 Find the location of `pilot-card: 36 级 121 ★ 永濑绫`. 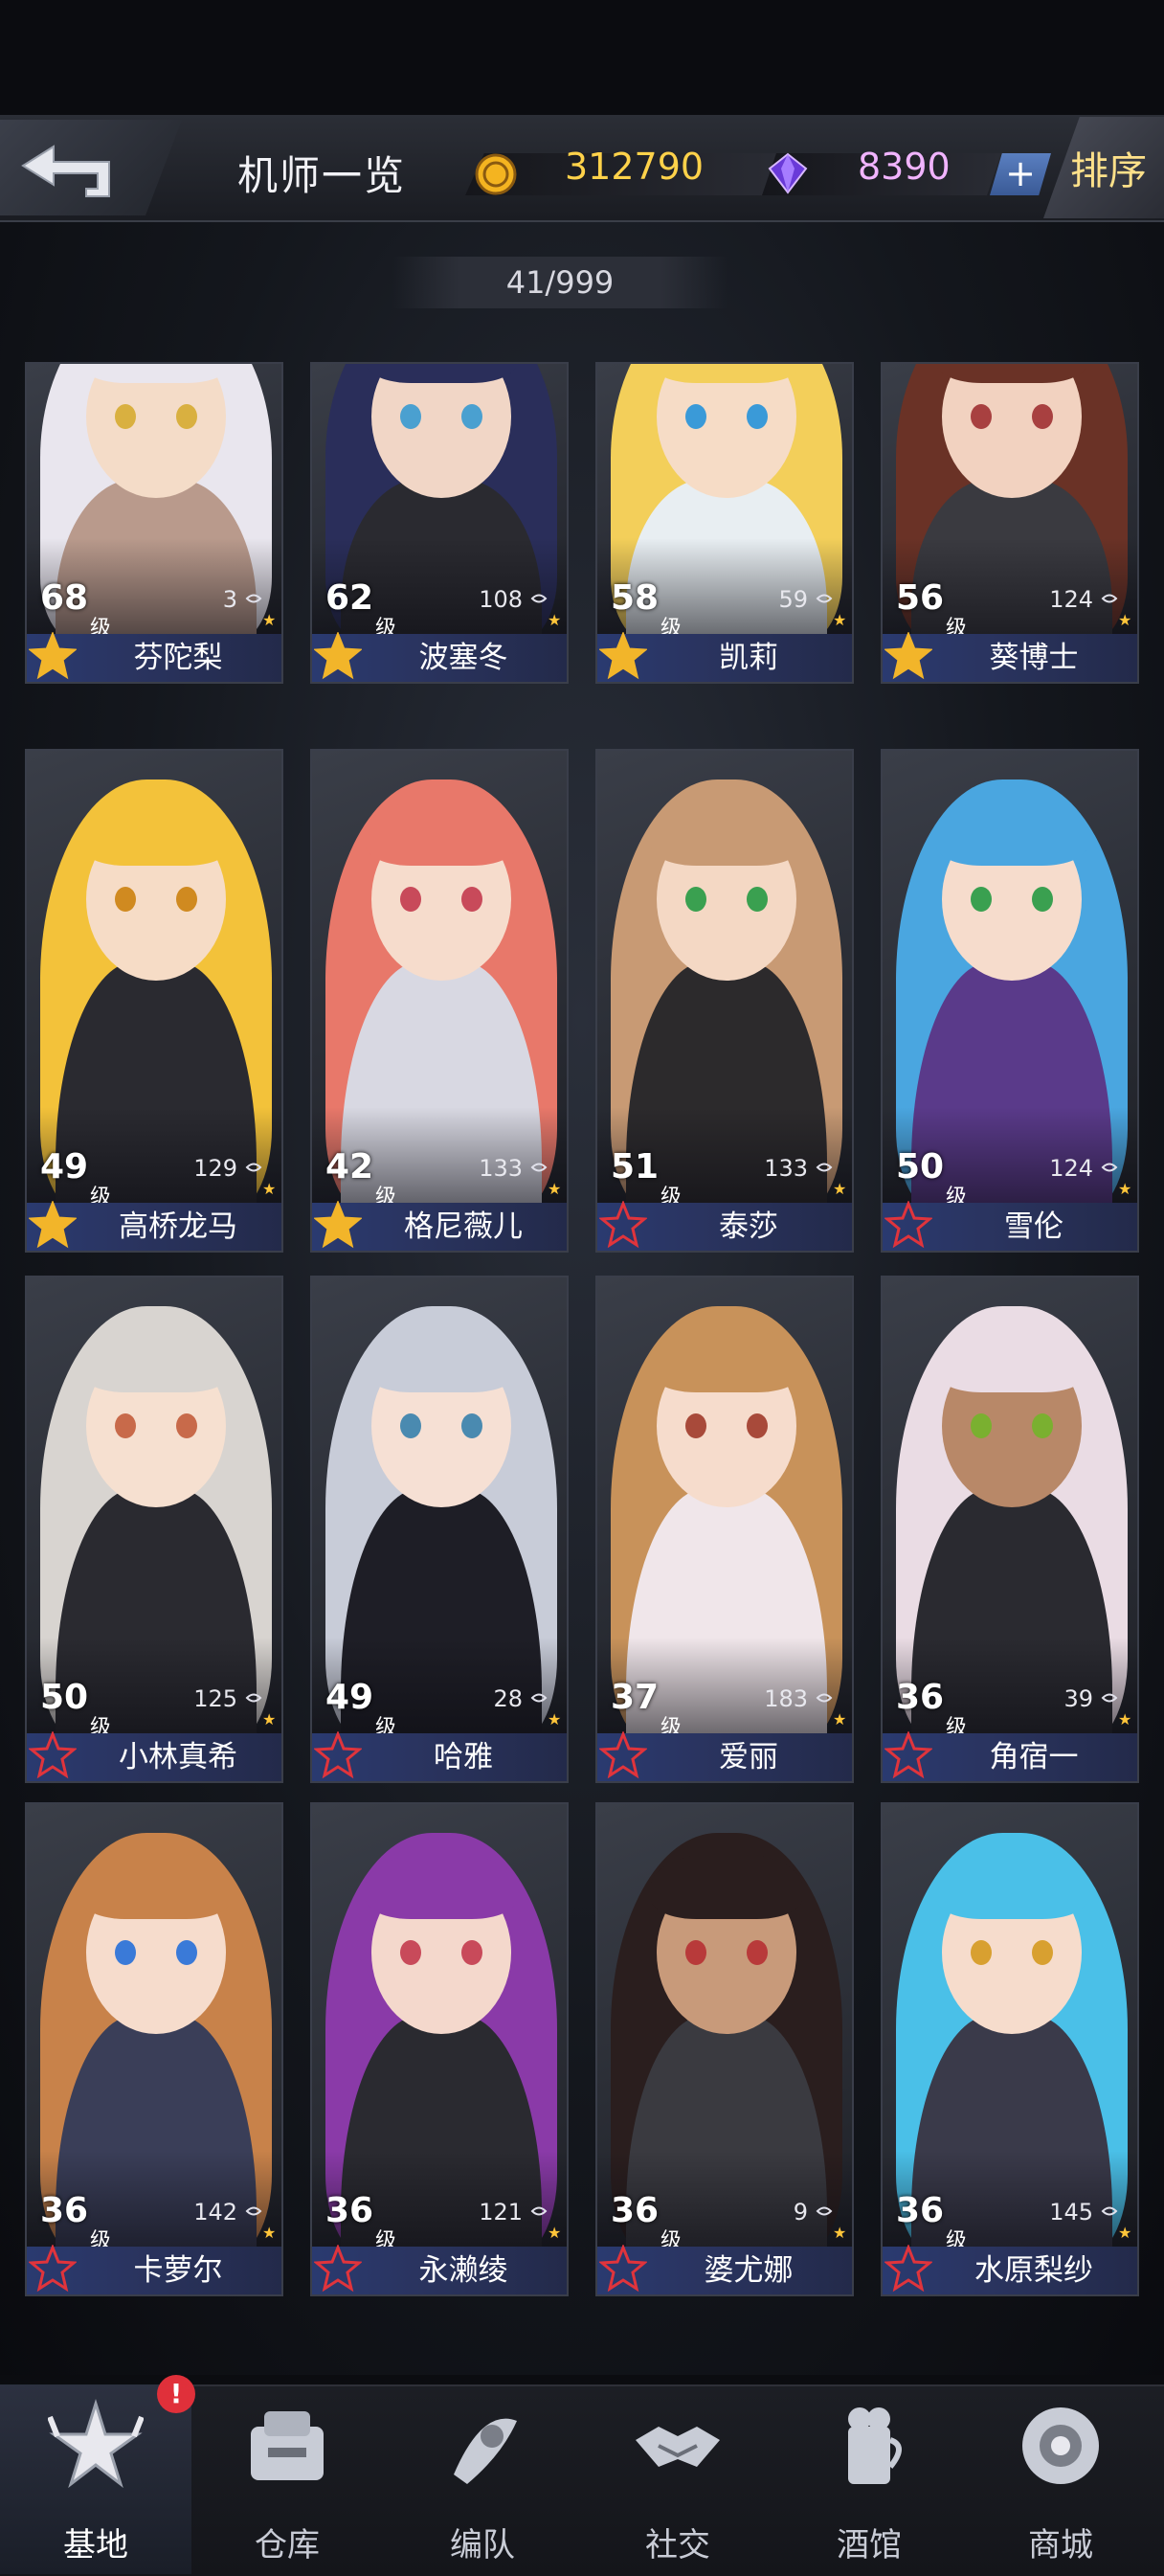

pilot-card: 36 级 121 ★ 永濑绫 is located at coordinates (440, 2049).